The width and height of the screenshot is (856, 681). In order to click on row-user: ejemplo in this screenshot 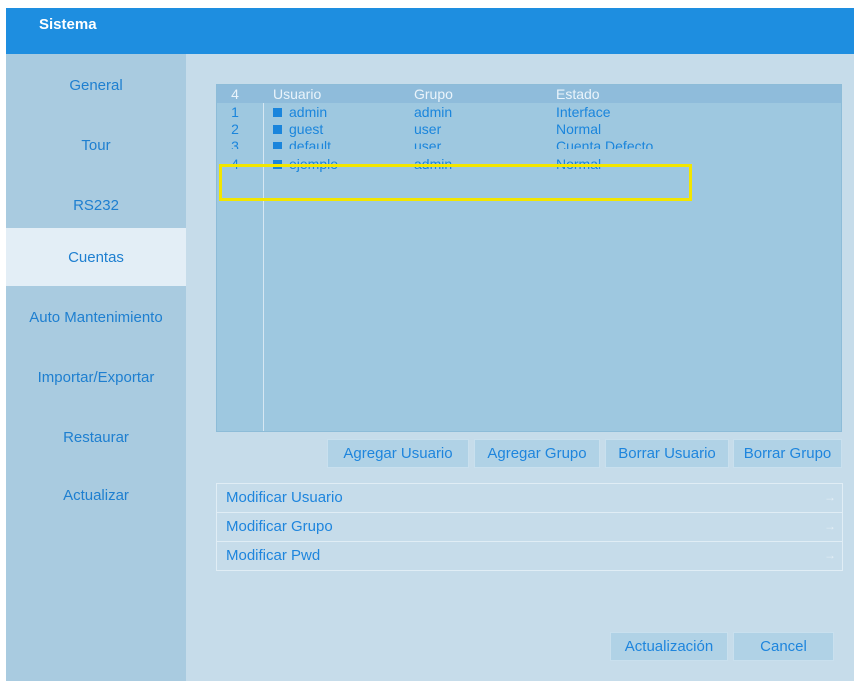, I will do `click(314, 164)`.